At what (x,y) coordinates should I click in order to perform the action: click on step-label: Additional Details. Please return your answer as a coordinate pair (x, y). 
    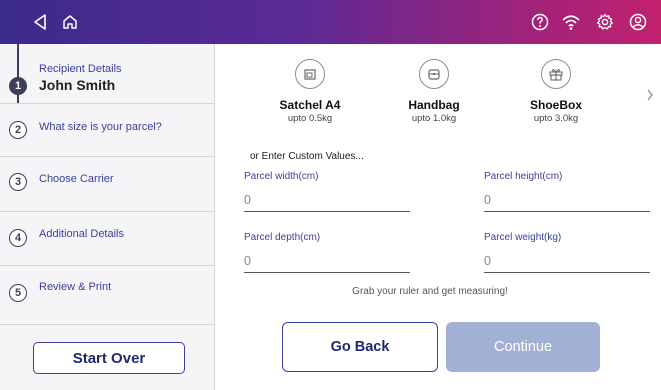
    Looking at the image, I should click on (81, 234).